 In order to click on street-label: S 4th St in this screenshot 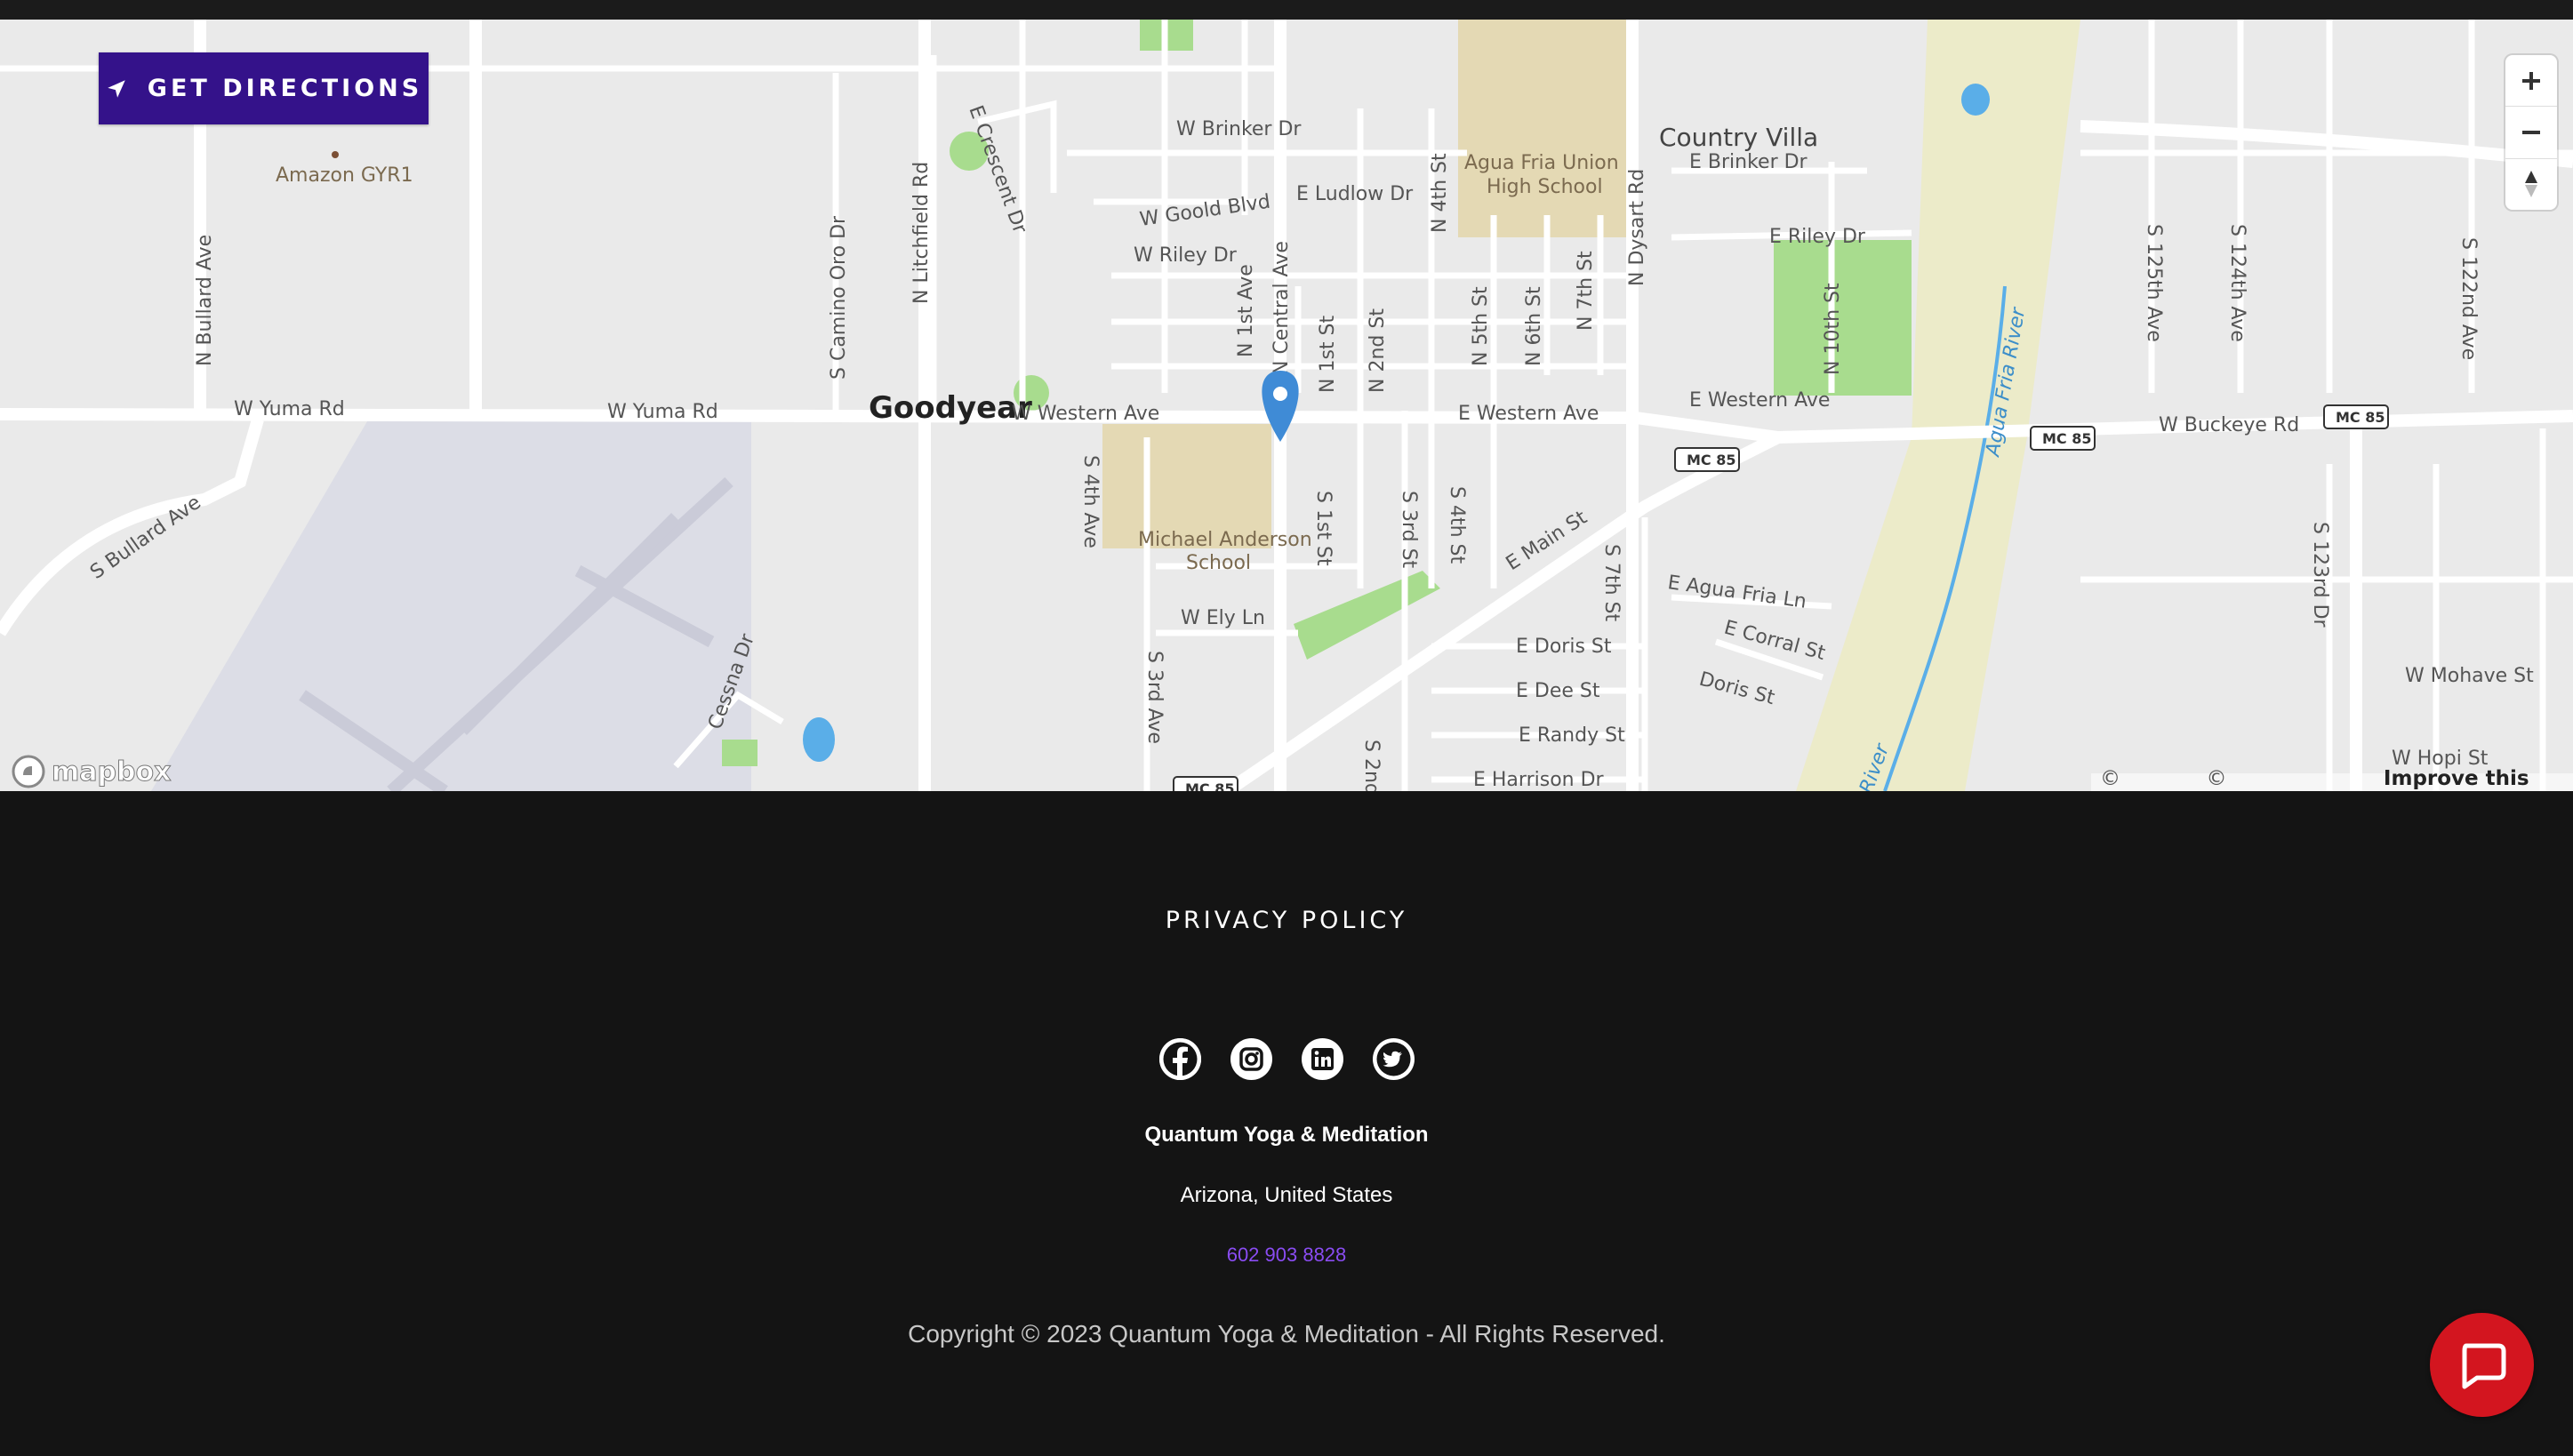, I will do `click(1457, 525)`.